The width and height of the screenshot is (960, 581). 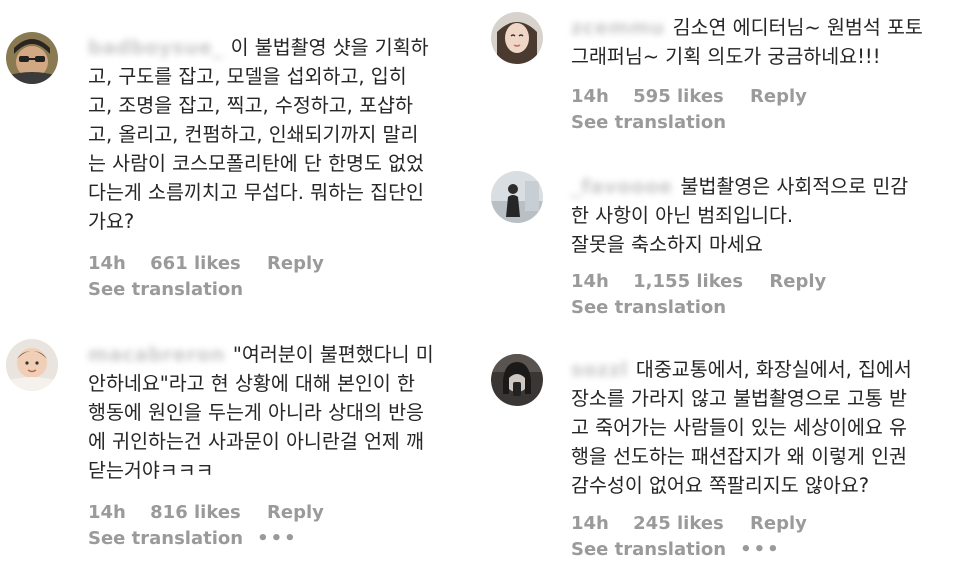 I want to click on comment-username: badboysue_, so click(x=155, y=47).